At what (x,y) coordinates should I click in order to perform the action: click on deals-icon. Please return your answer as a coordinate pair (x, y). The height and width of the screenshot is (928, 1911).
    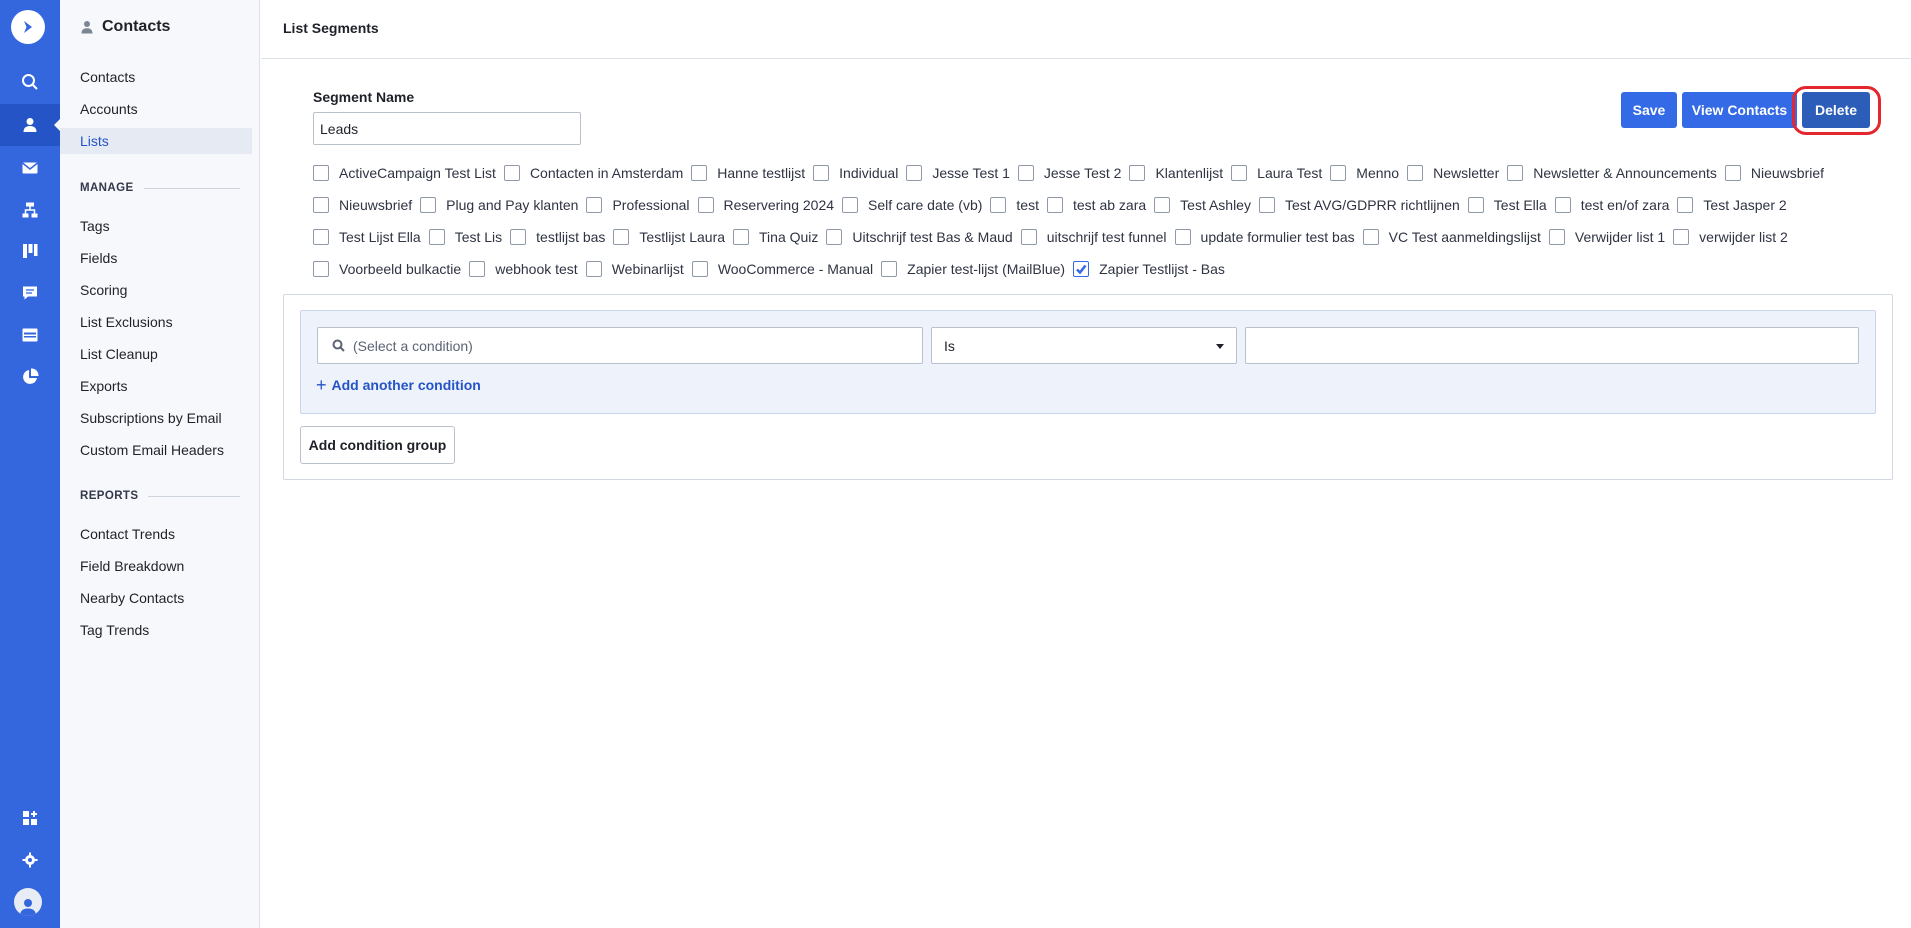
    Looking at the image, I should click on (30, 251).